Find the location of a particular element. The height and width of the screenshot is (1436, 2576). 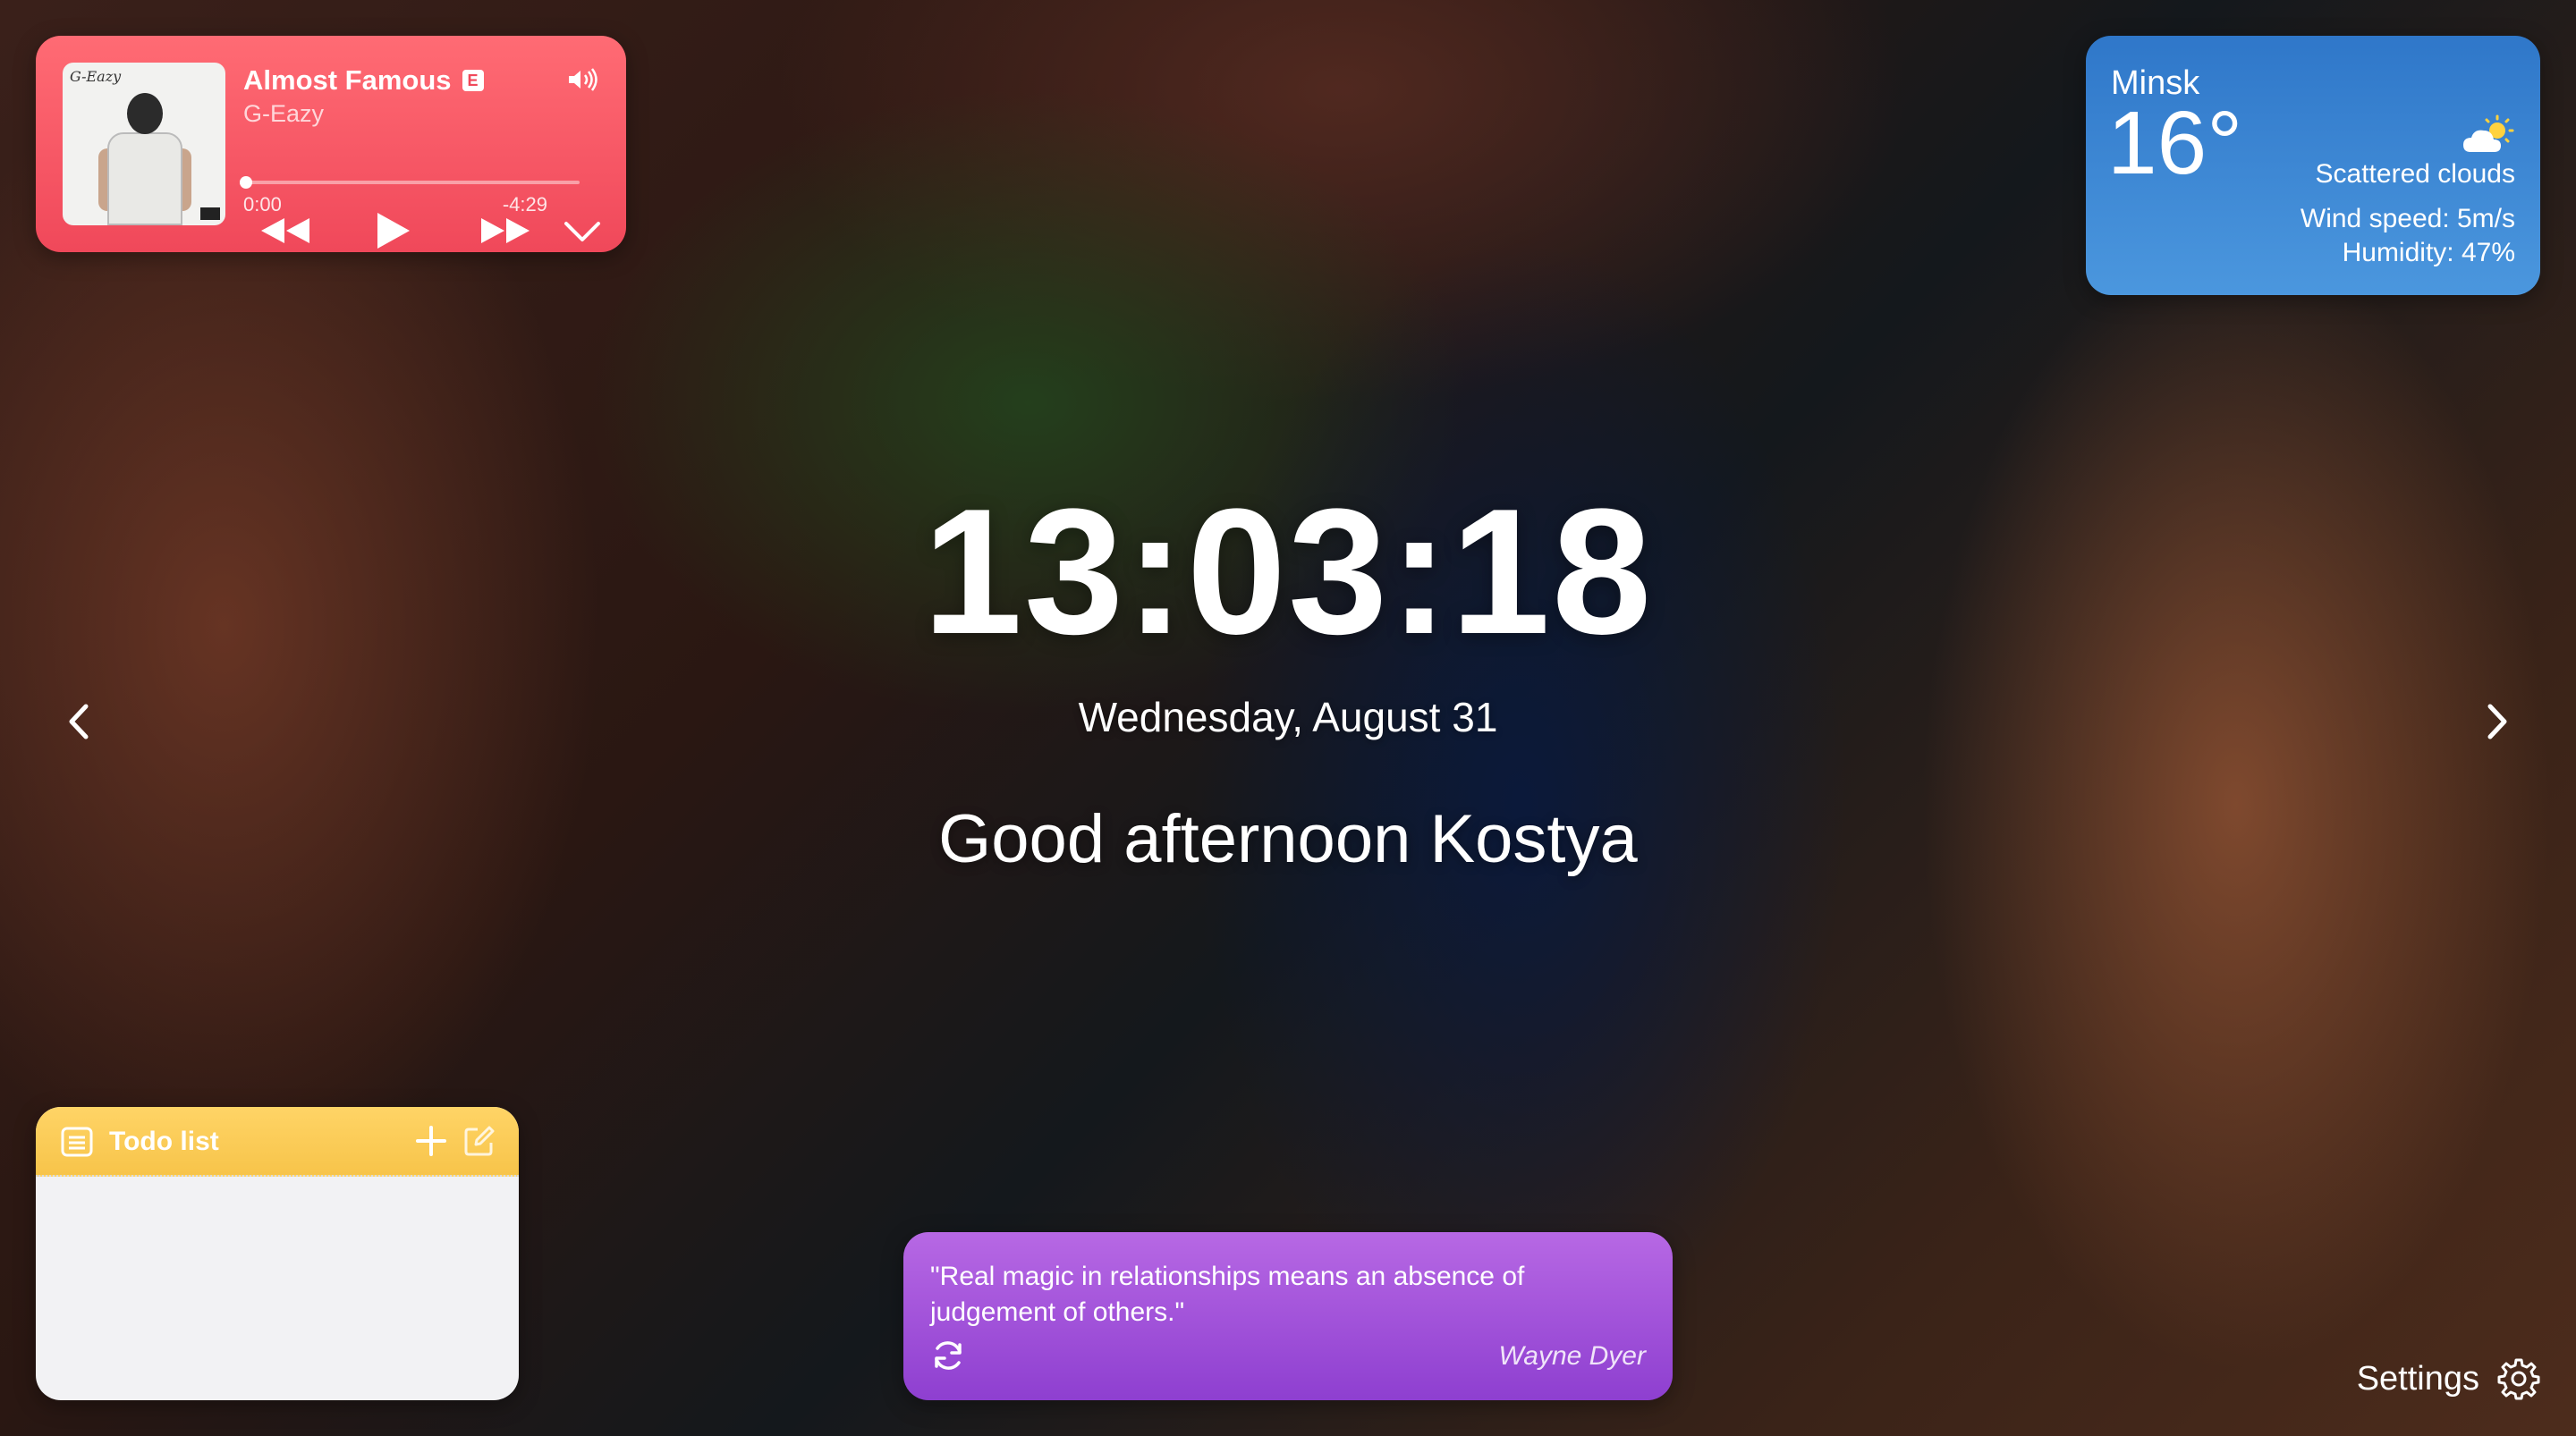

volume-icon is located at coordinates (583, 79).